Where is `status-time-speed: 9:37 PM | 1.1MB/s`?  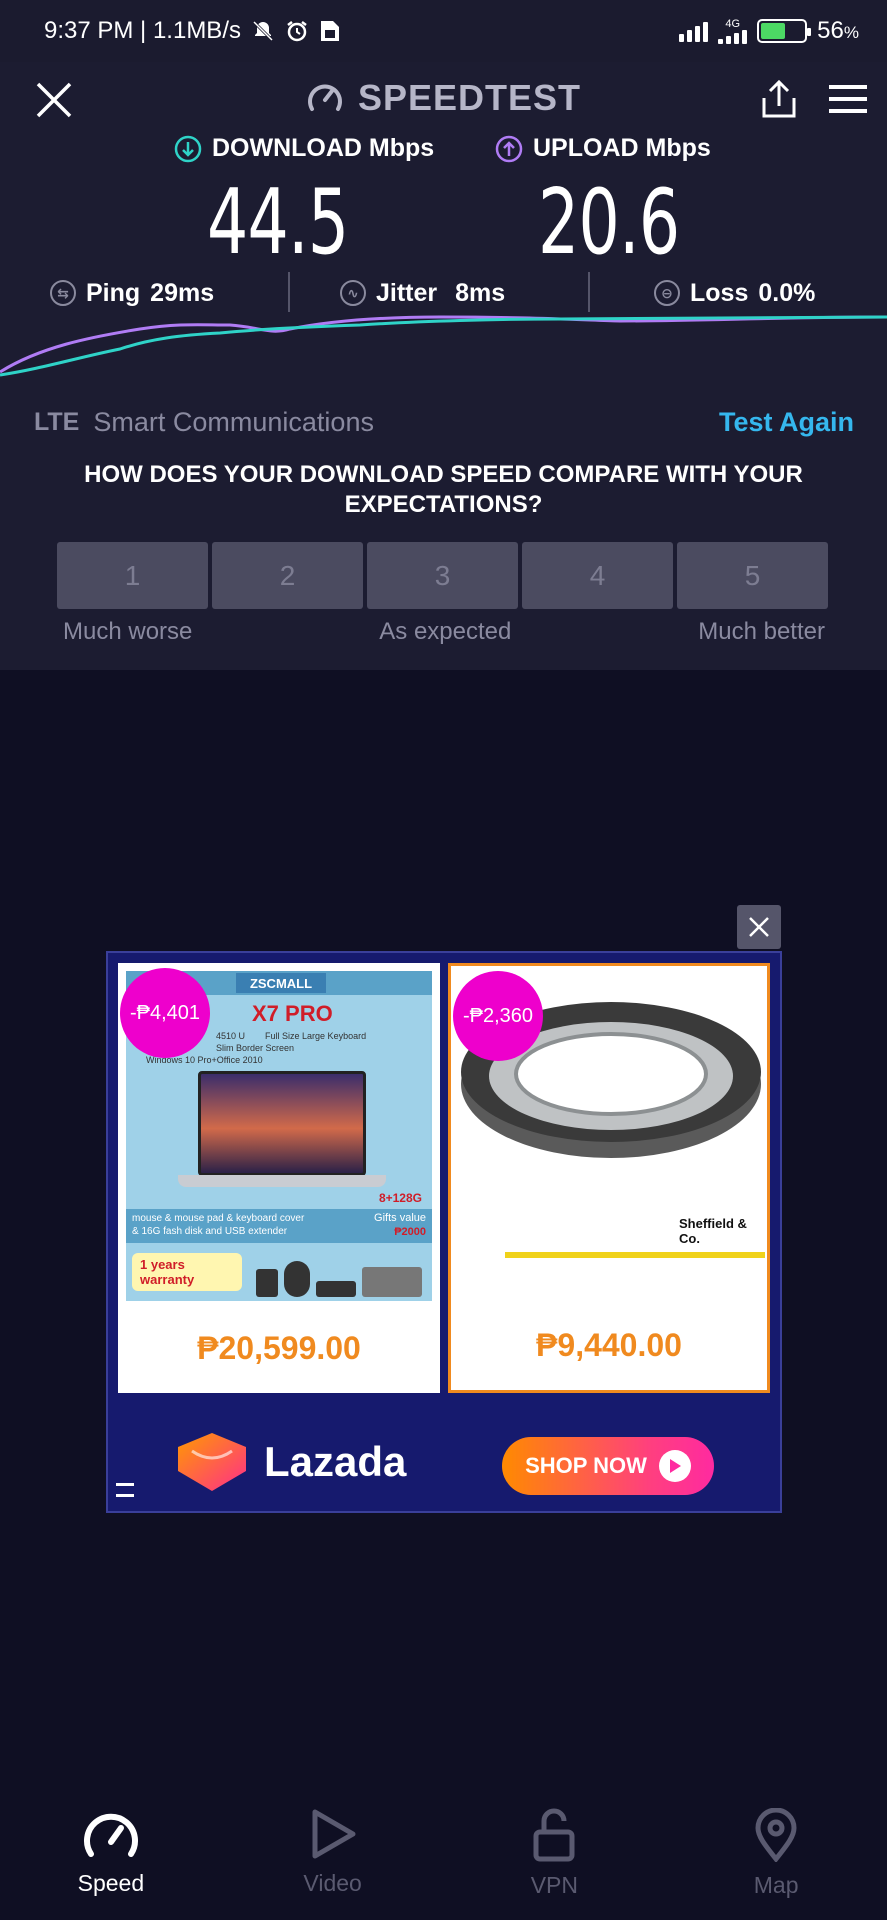
status-time-speed: 9:37 PM | 1.1MB/s is located at coordinates (142, 30).